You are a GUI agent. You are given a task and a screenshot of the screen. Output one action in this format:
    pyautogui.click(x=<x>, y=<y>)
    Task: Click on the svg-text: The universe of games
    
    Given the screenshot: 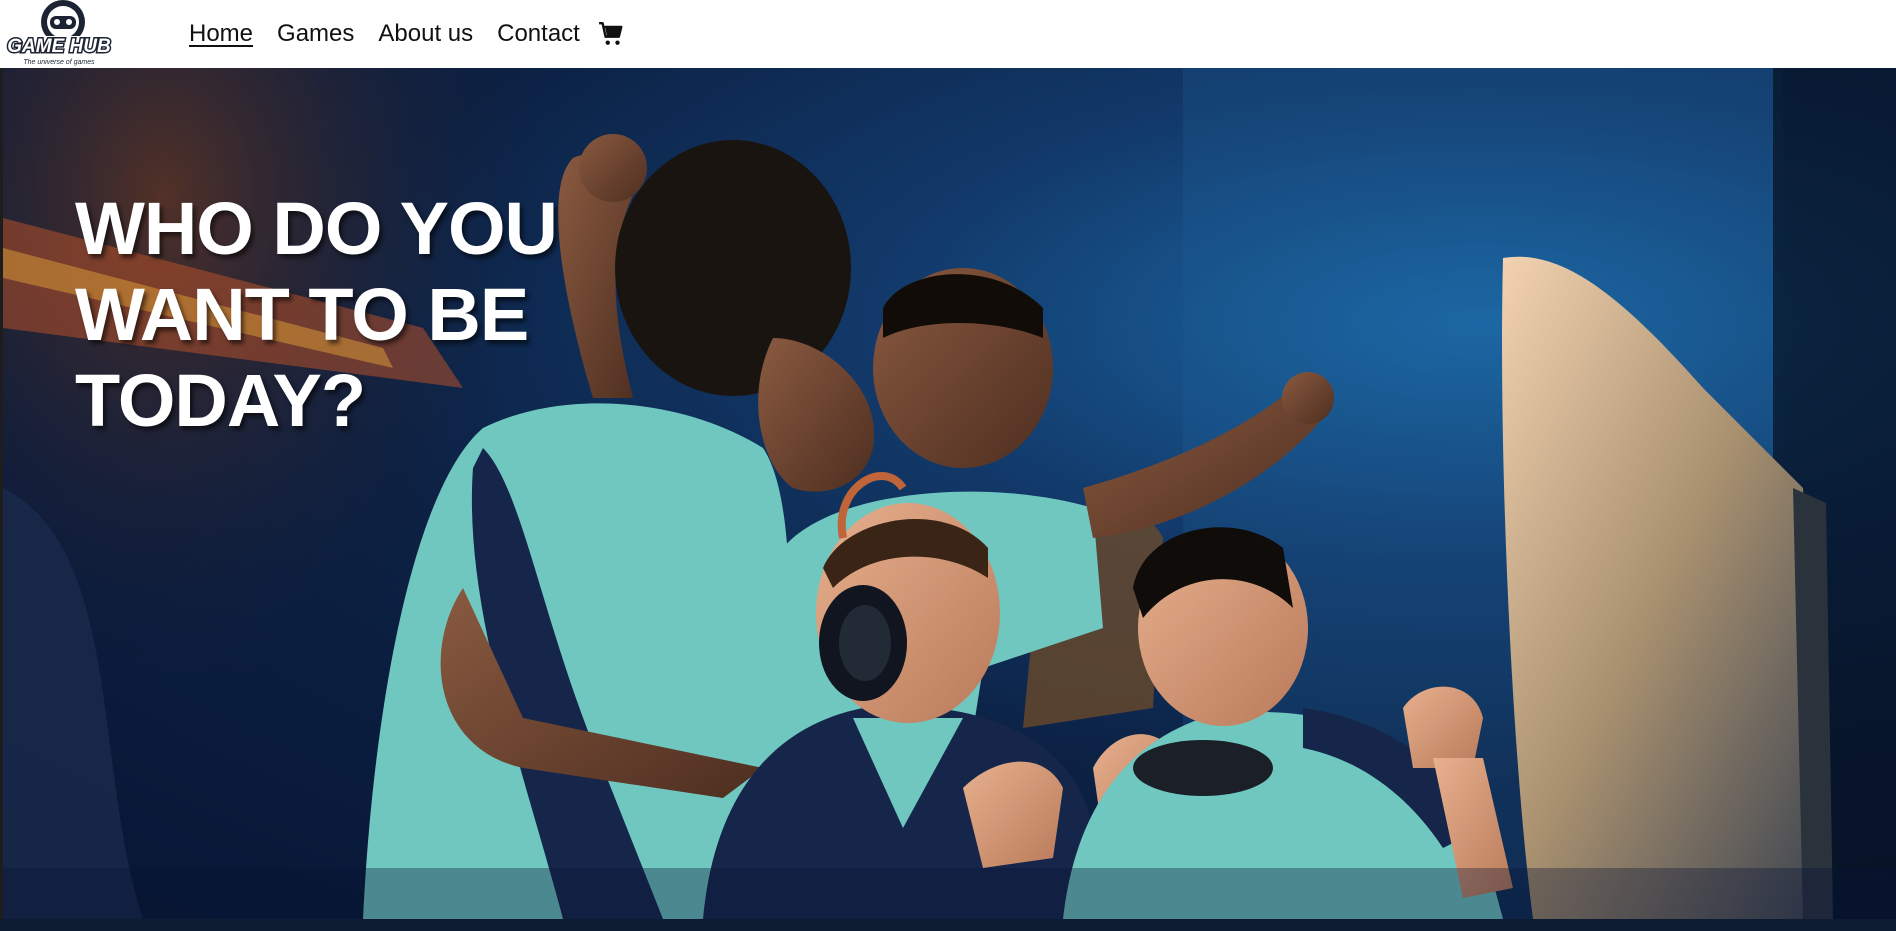 What is the action you would take?
    pyautogui.click(x=59, y=62)
    